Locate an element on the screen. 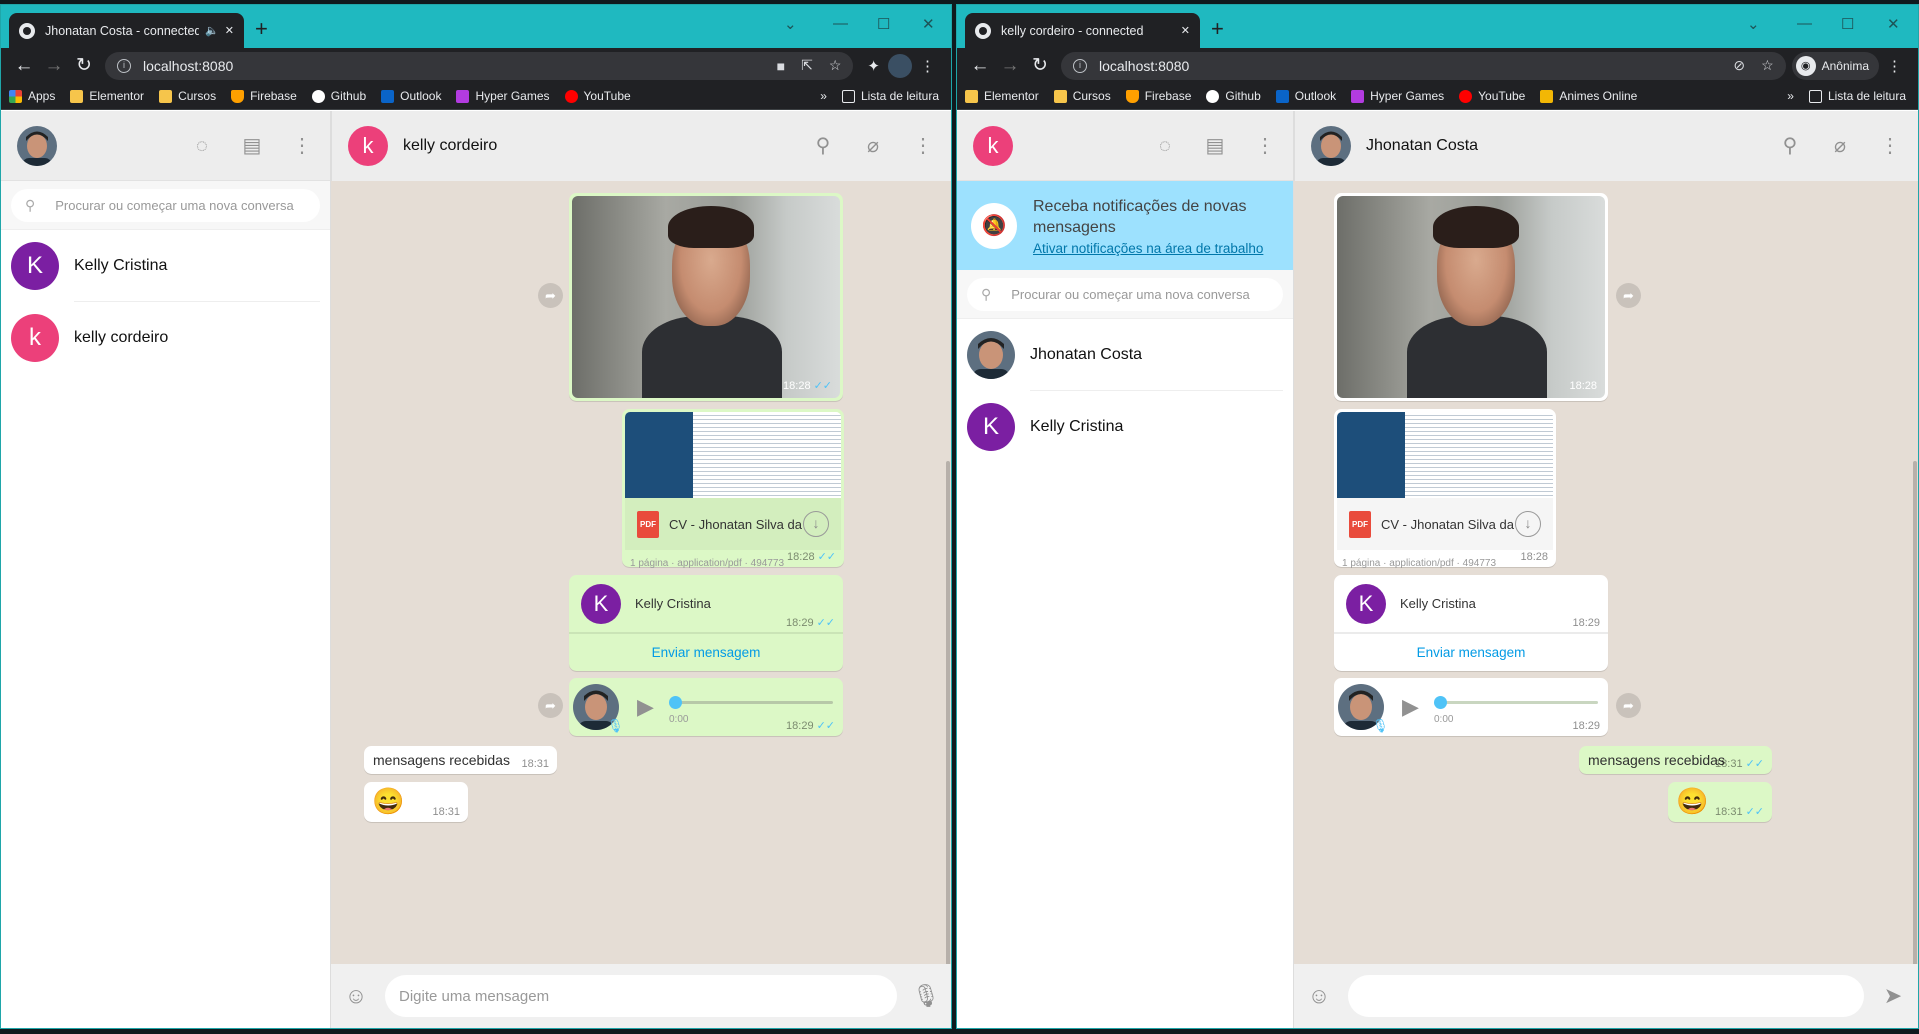  close-tab-icon: ✕ is located at coordinates (1185, 30).